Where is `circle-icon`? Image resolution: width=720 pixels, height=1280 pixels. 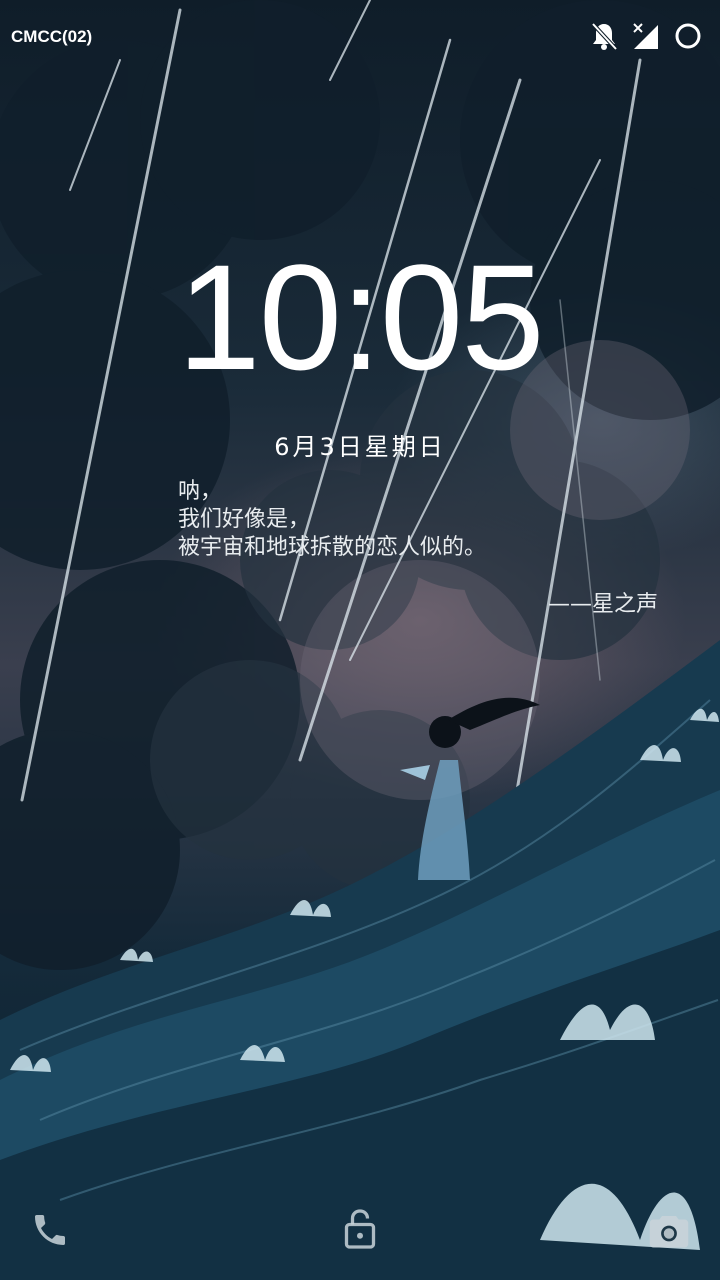 circle-icon is located at coordinates (688, 36).